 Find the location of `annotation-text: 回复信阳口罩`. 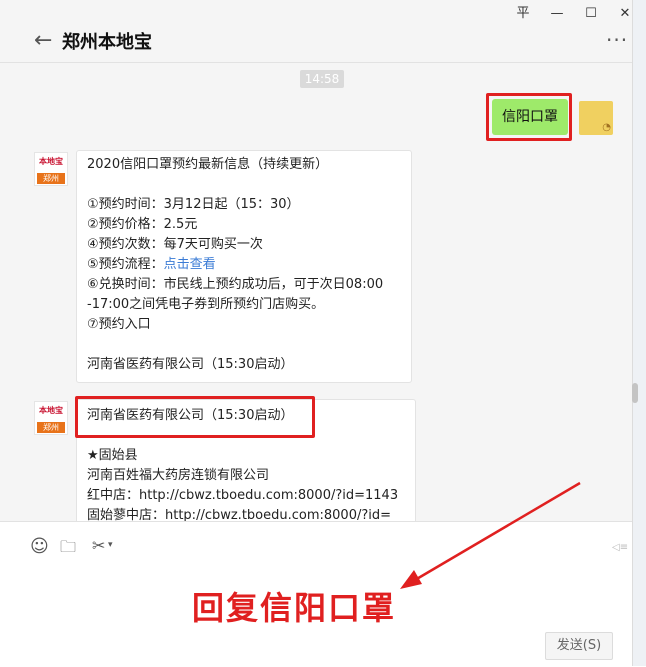

annotation-text: 回复信阳口罩 is located at coordinates (294, 608).